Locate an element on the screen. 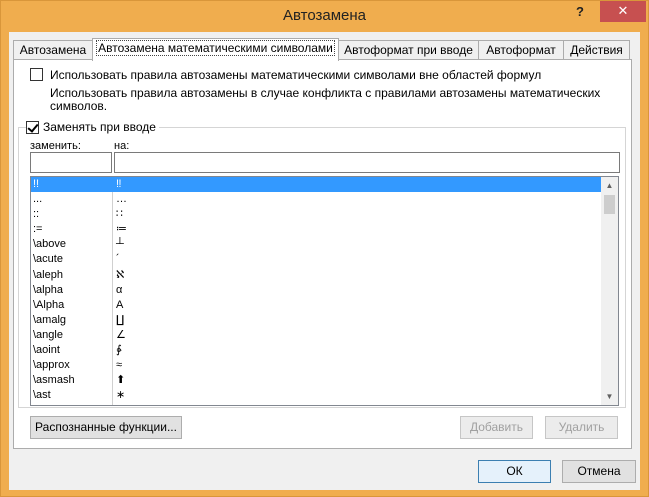 The width and height of the screenshot is (649, 497). list-item-with: ┴ is located at coordinates (120, 244).